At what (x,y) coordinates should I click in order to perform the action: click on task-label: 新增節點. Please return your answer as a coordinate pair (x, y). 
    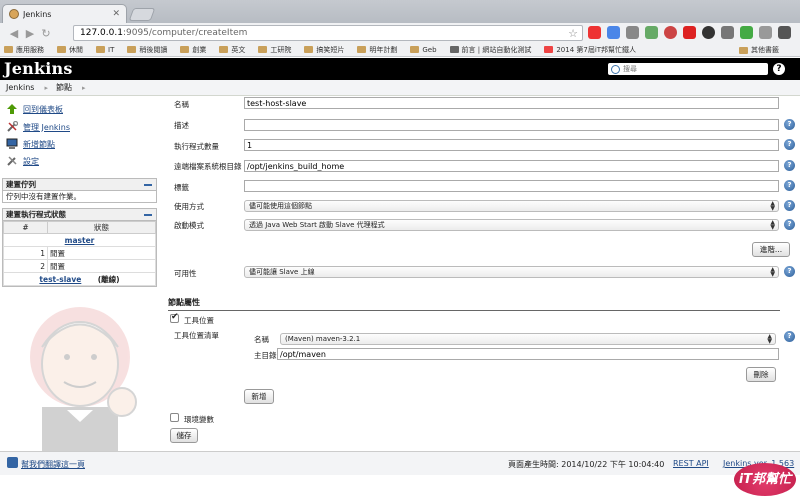
    Looking at the image, I should click on (39, 144).